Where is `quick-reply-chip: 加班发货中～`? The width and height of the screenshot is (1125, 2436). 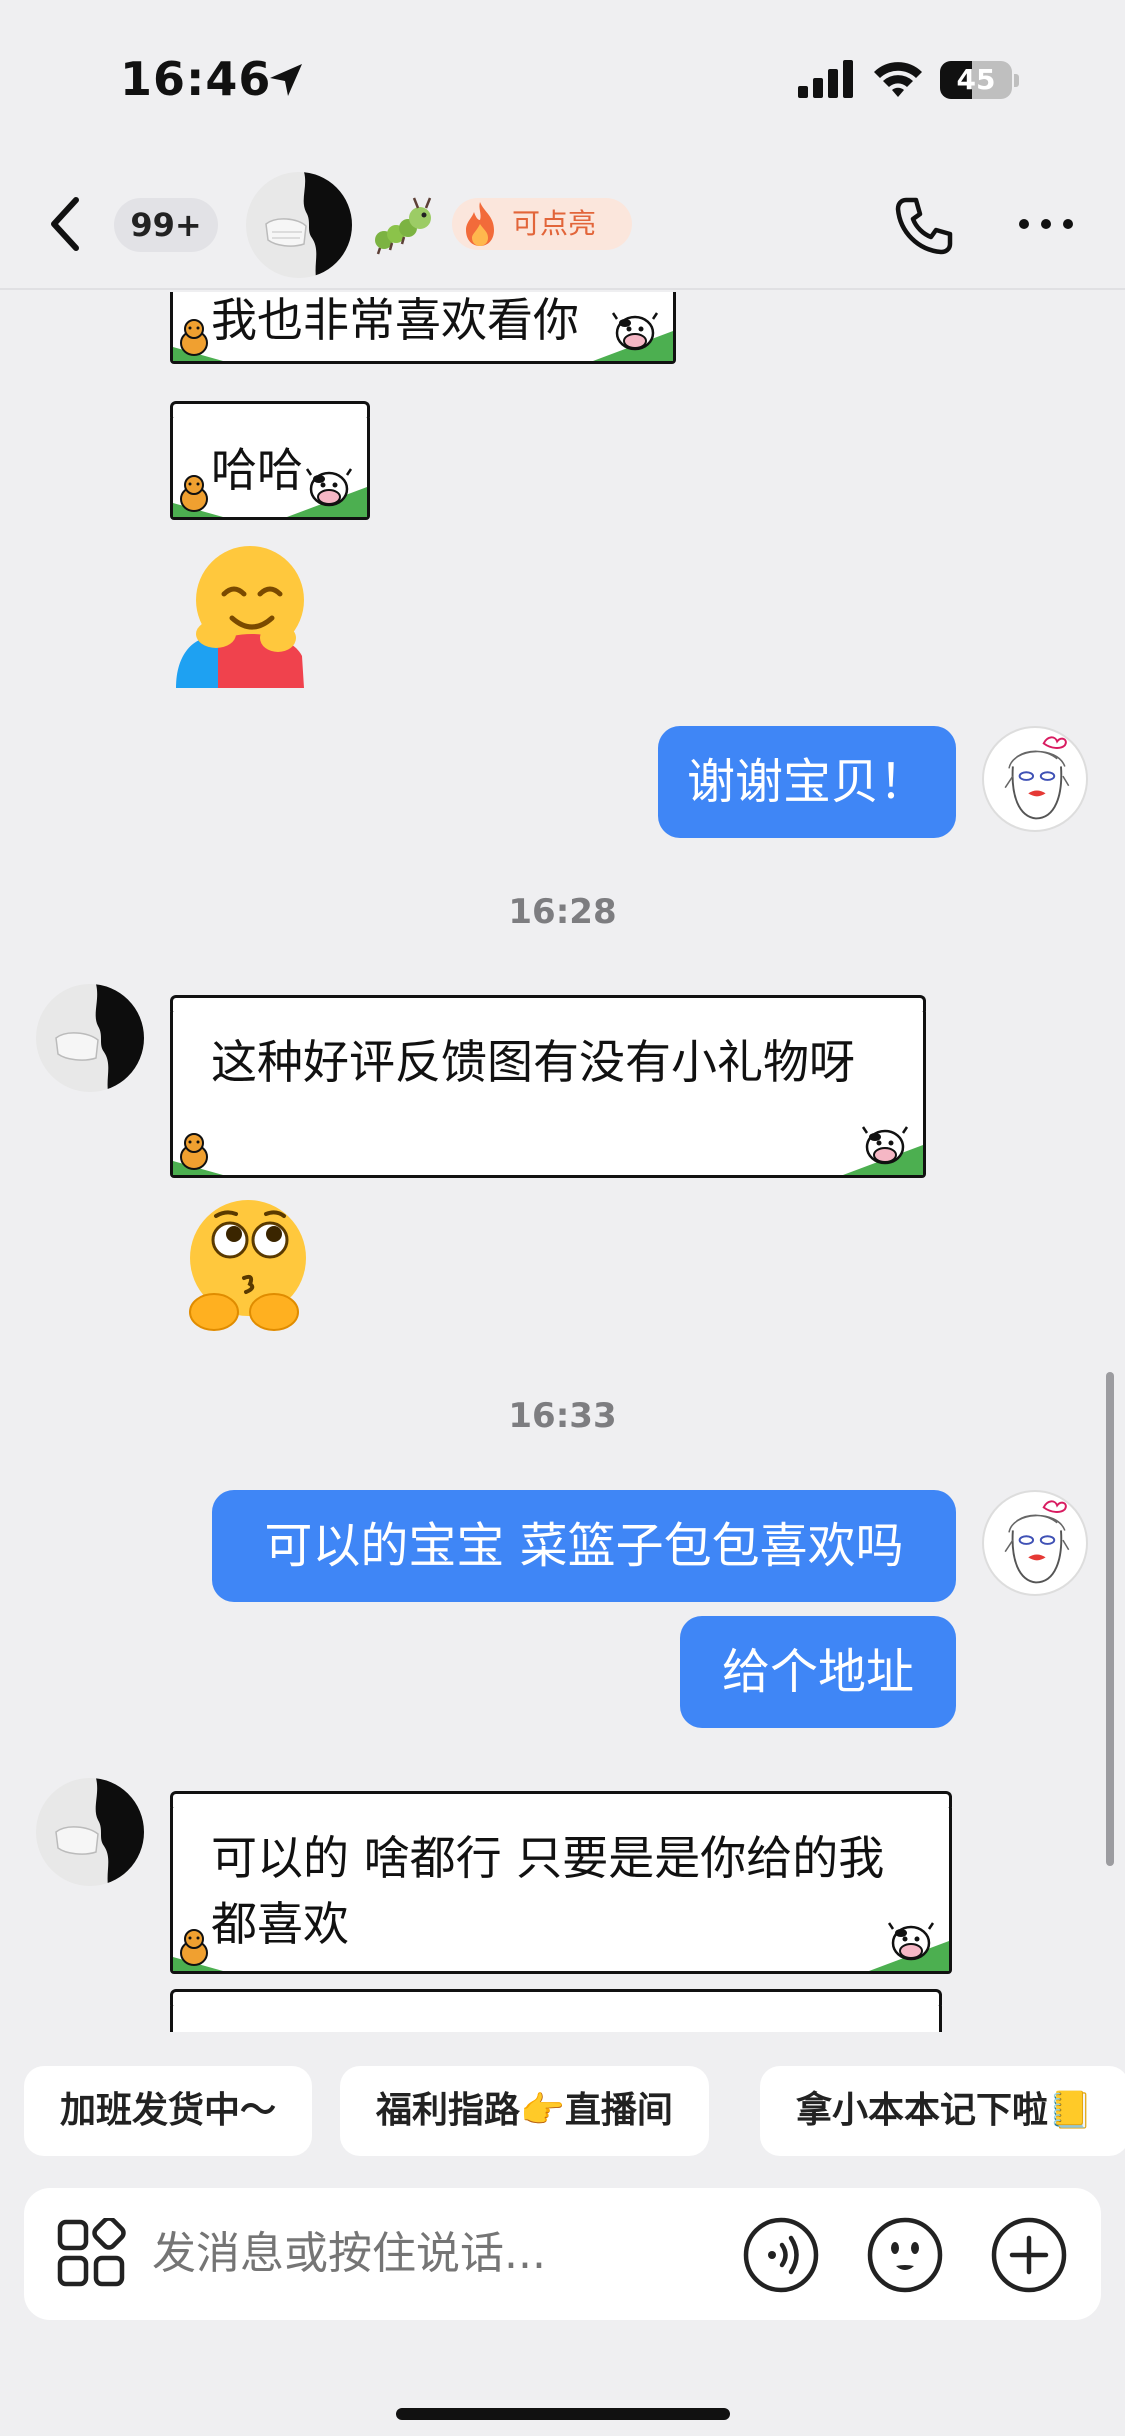 quick-reply-chip: 加班发货中～ is located at coordinates (168, 2111).